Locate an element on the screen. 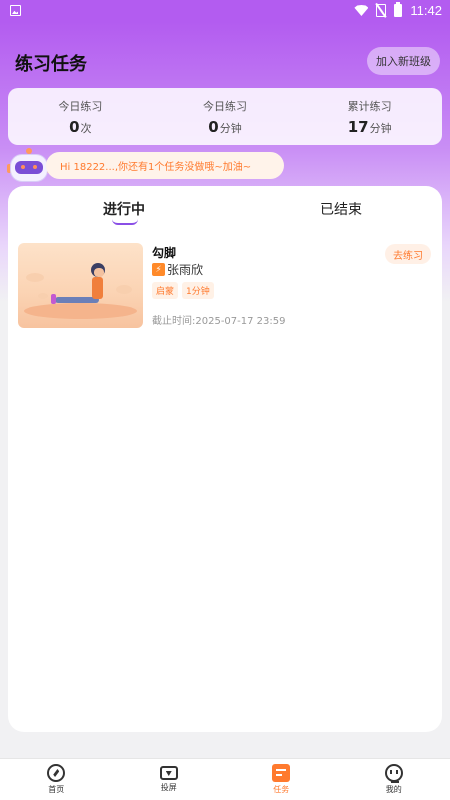 The width and height of the screenshot is (450, 800). profile-icon is located at coordinates (393, 773).